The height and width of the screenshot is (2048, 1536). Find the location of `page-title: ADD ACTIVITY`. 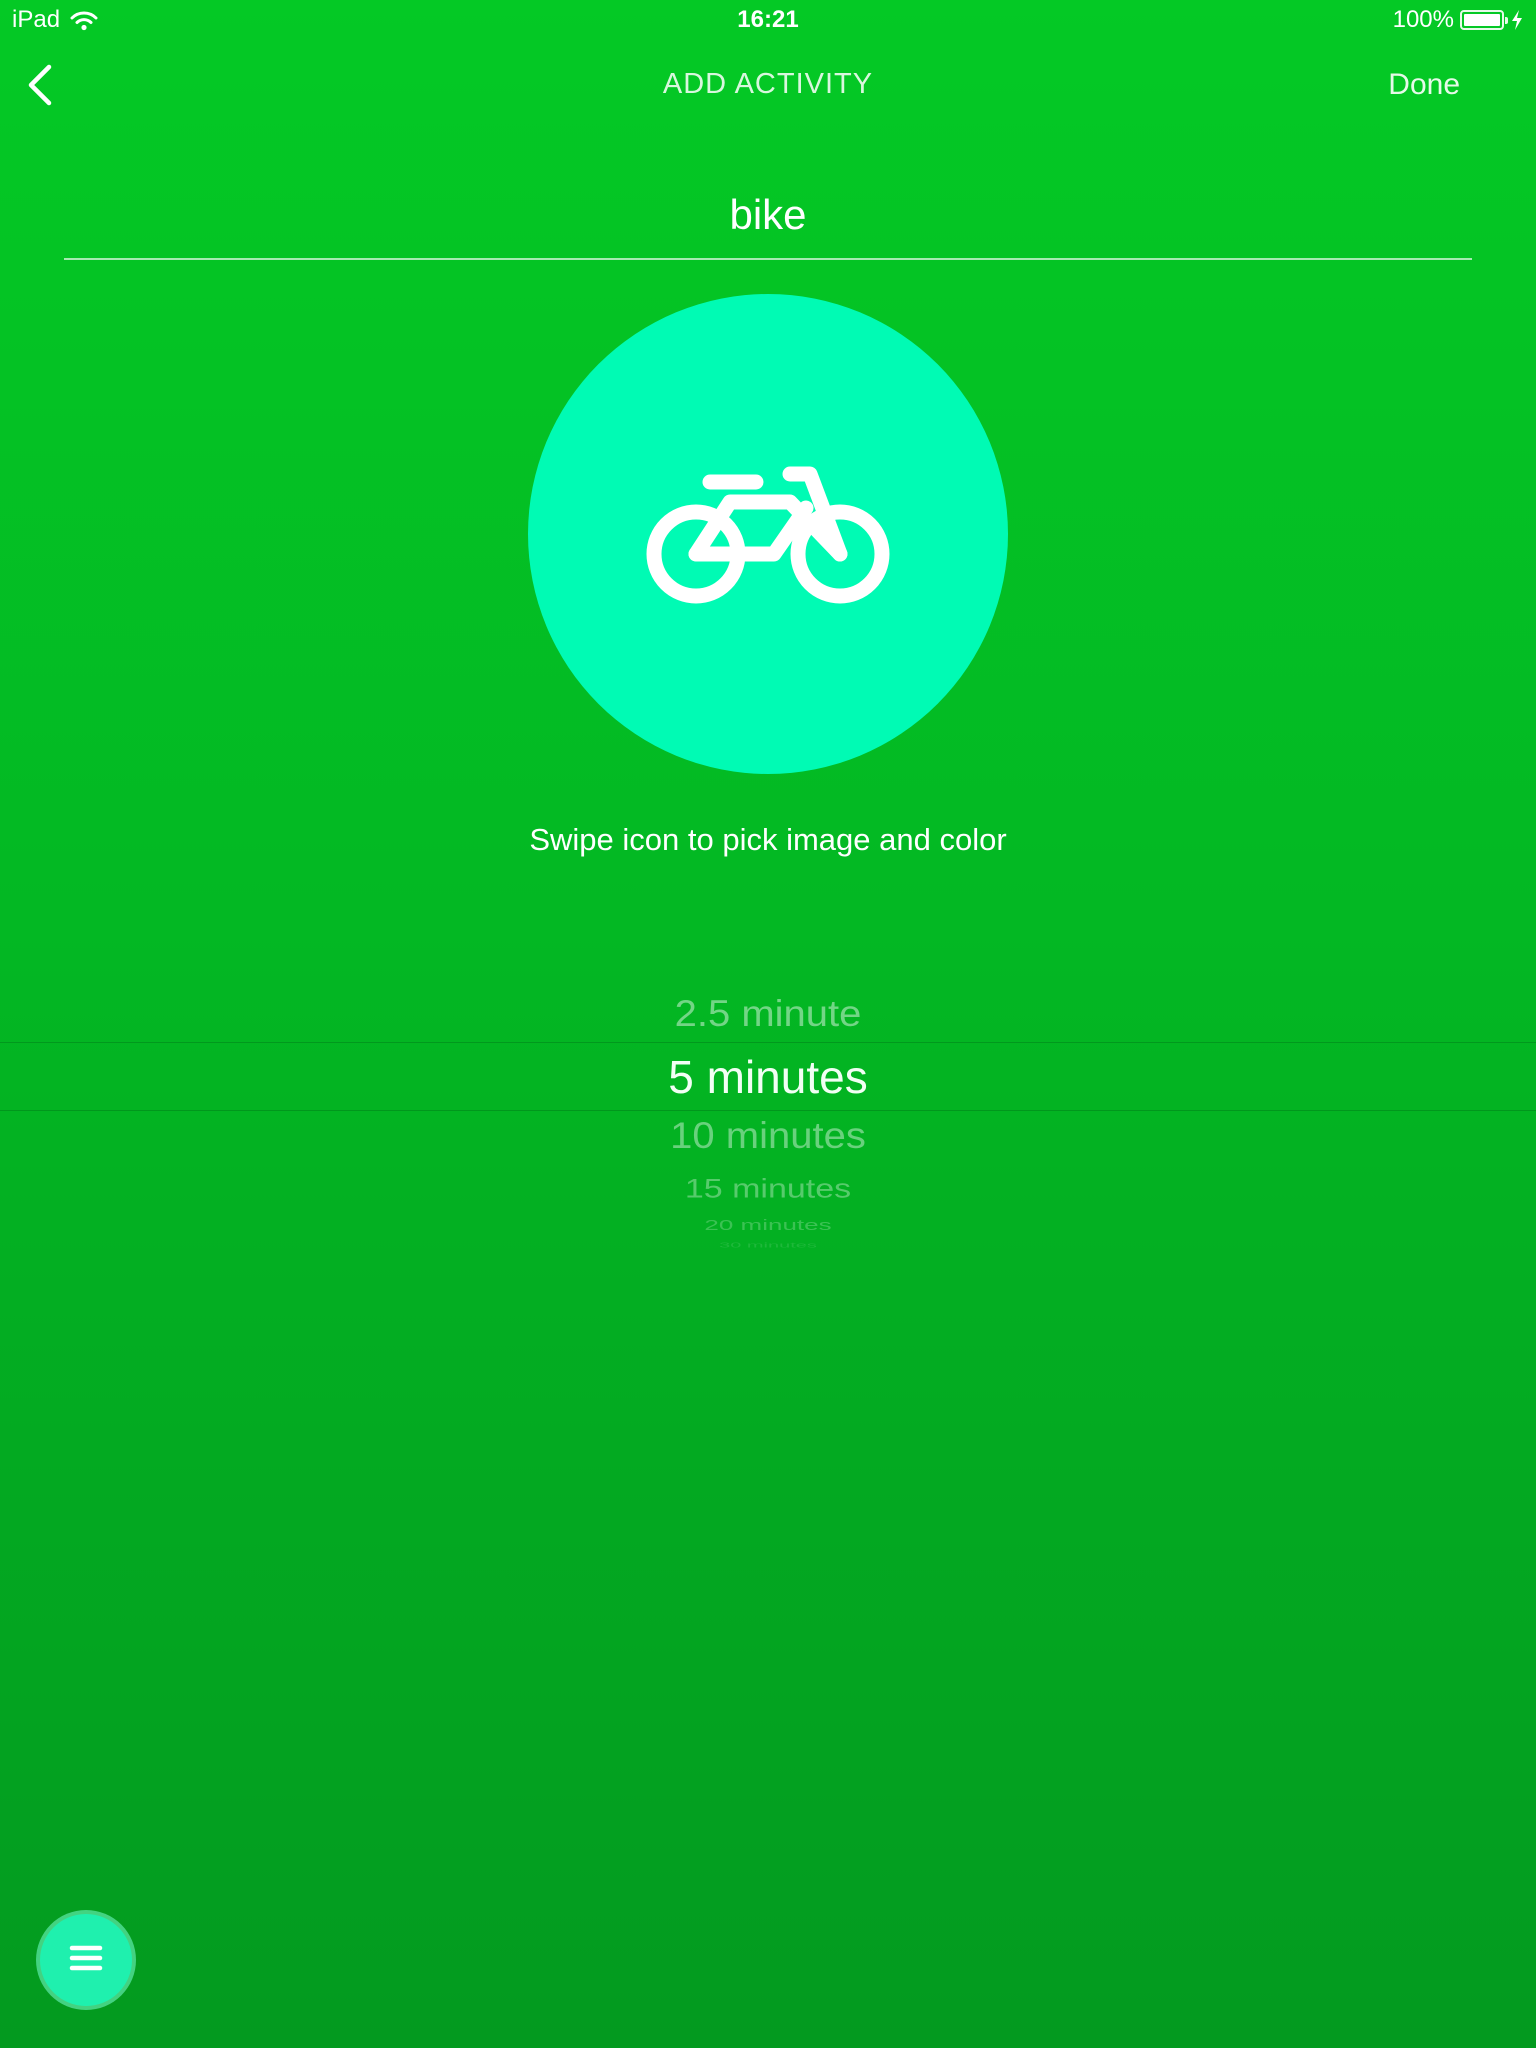

page-title: ADD ACTIVITY is located at coordinates (768, 84).